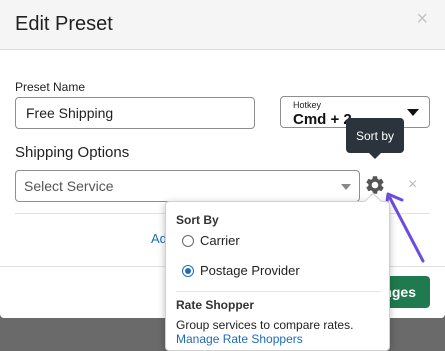  Describe the element at coordinates (422, 19) in the screenshot. I see `close-icon: ×` at that location.